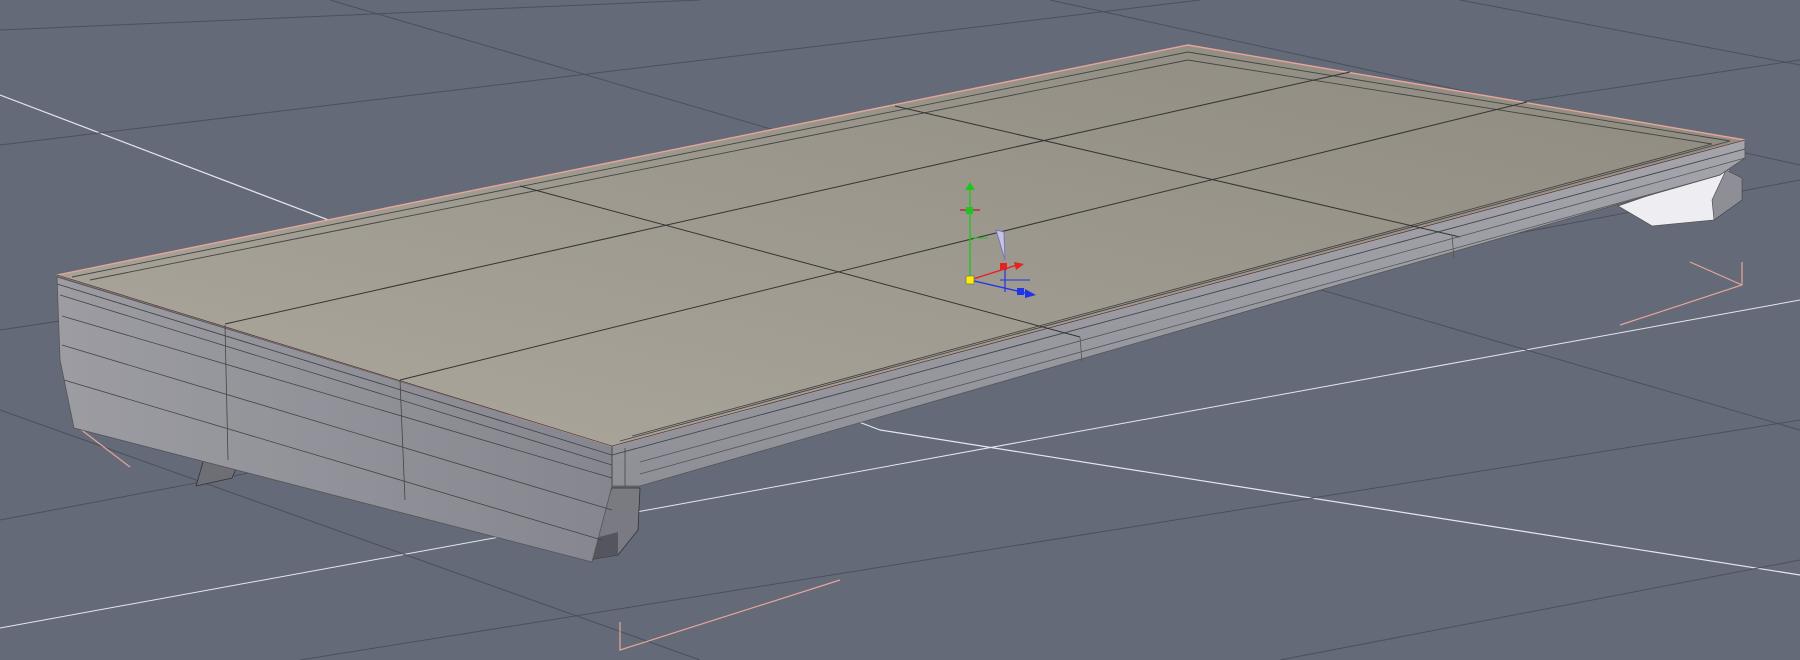  I want to click on move-y-handle, so click(969, 210).